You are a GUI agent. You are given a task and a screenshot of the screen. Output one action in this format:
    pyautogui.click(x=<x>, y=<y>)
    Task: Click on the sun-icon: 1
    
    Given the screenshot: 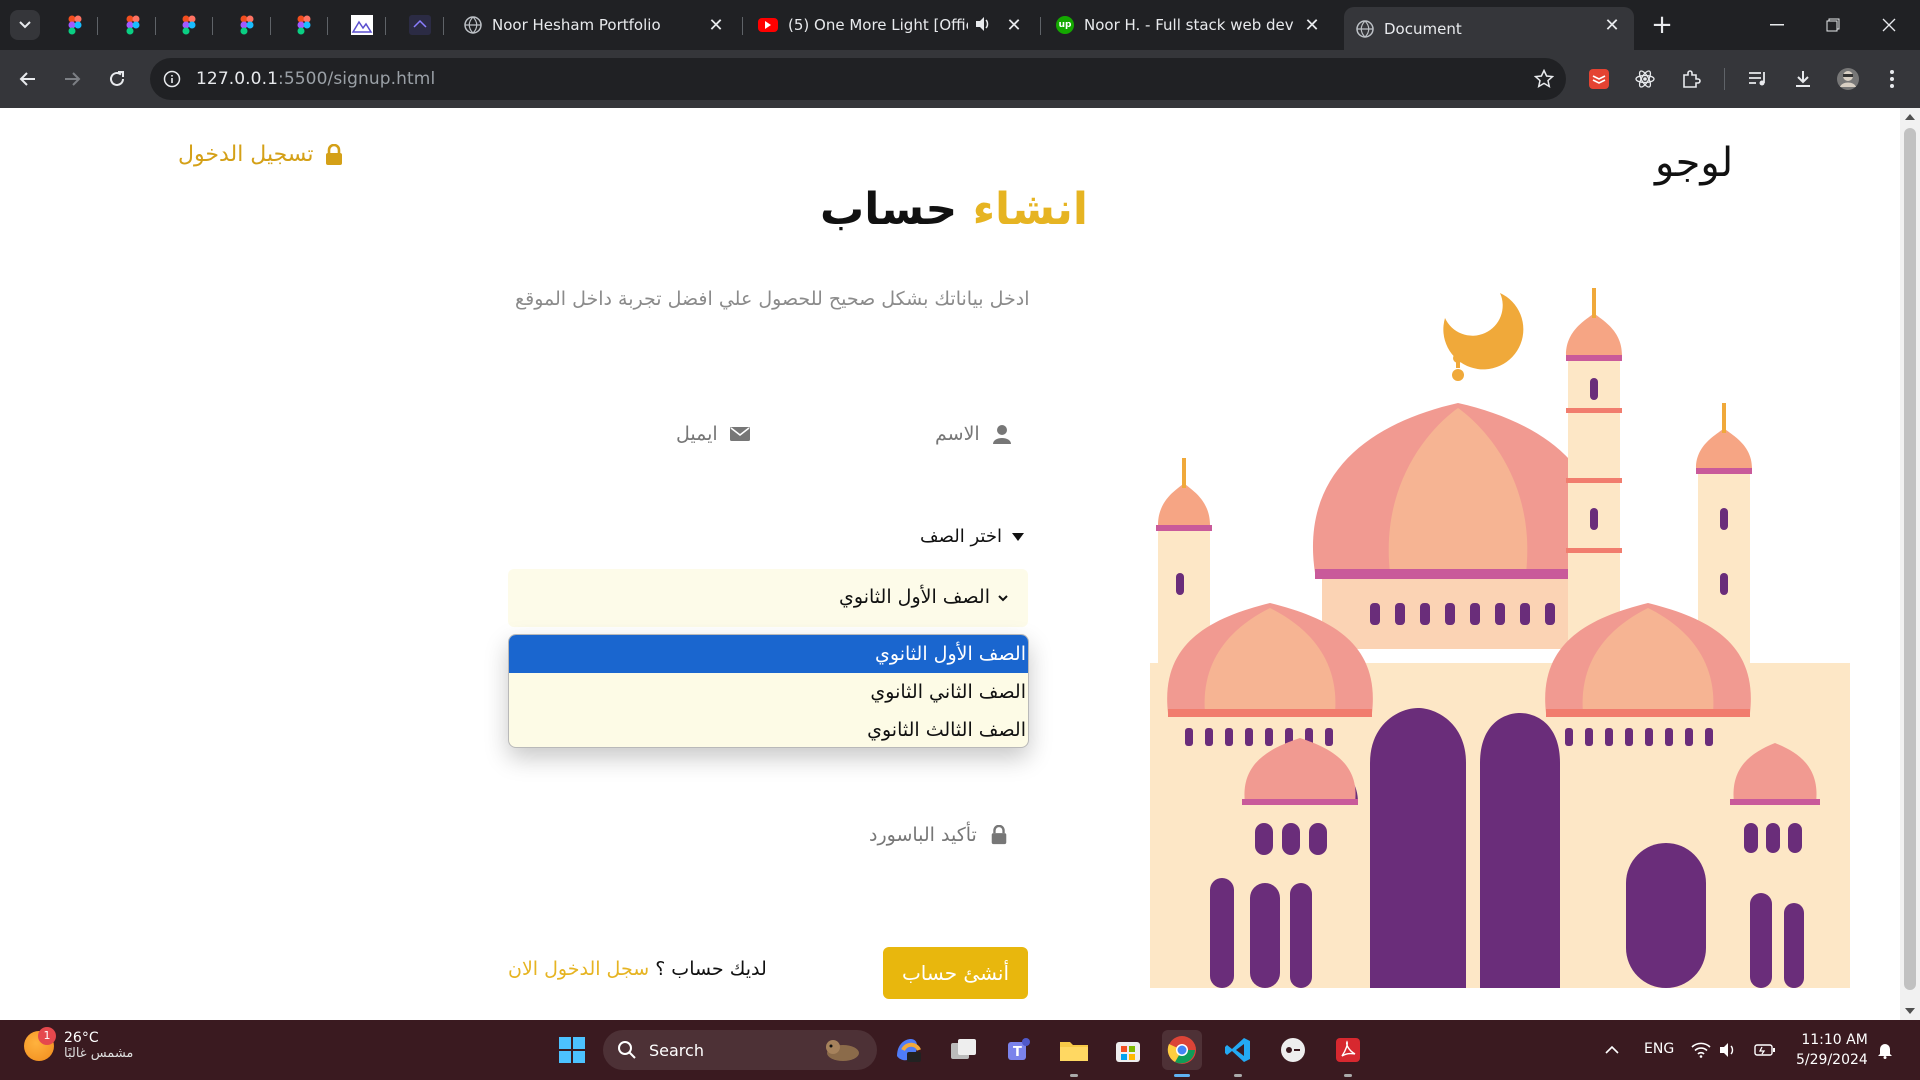 What is the action you would take?
    pyautogui.click(x=40, y=1043)
    